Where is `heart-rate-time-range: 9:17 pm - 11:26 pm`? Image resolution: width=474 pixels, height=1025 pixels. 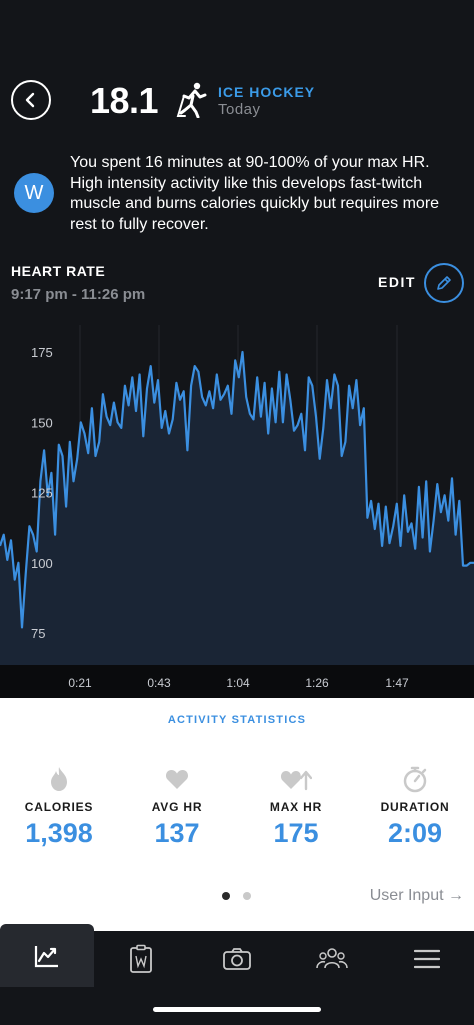 heart-rate-time-range: 9:17 pm - 11:26 pm is located at coordinates (78, 294).